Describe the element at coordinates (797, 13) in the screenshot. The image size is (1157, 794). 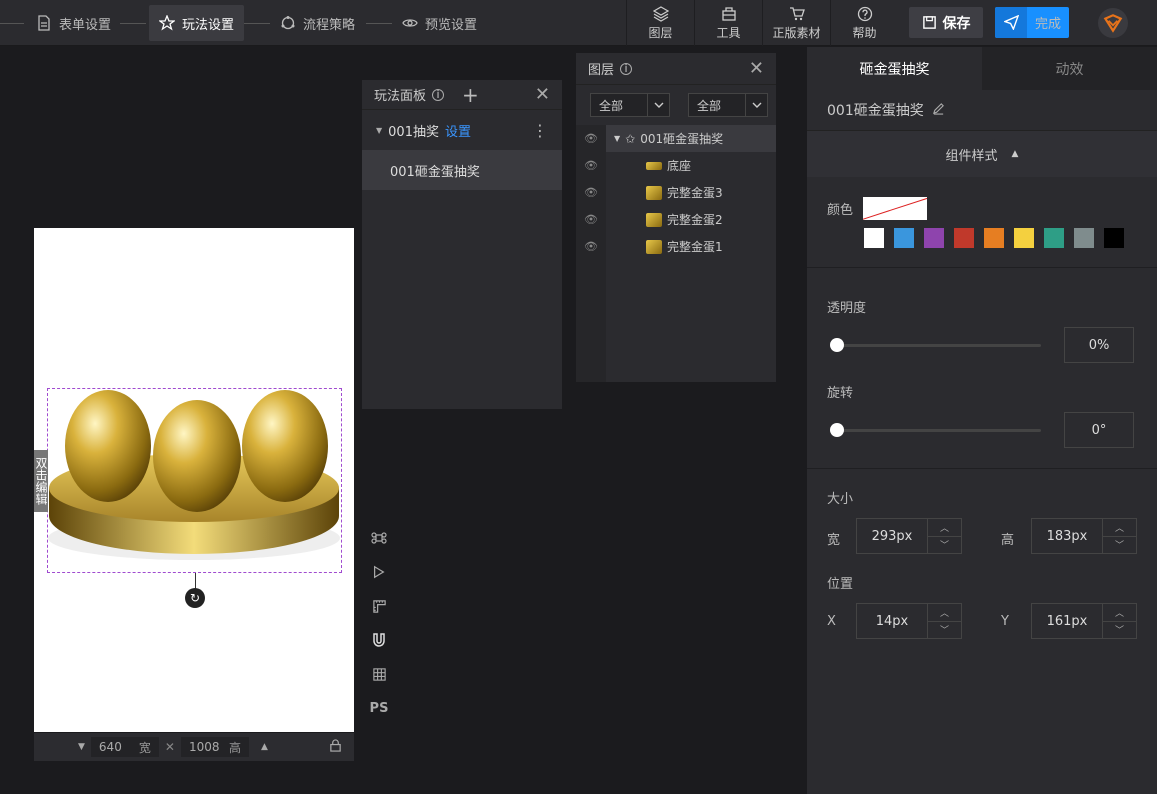
I see `cart-icon` at that location.